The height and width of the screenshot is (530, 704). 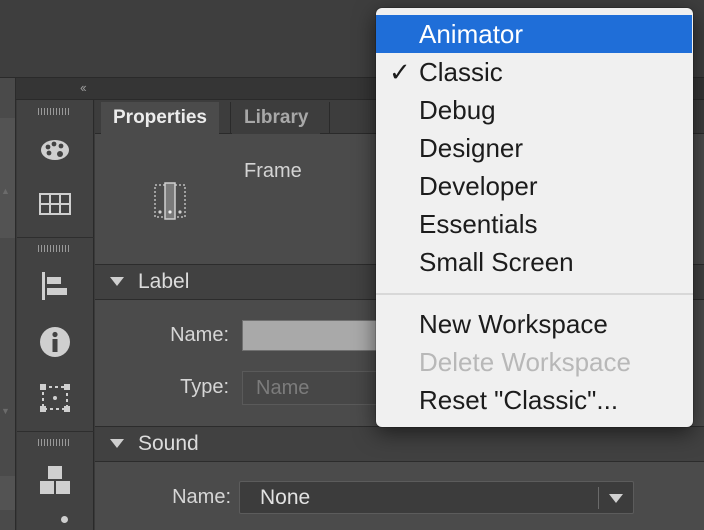 I want to click on section-title: Label, so click(x=164, y=281).